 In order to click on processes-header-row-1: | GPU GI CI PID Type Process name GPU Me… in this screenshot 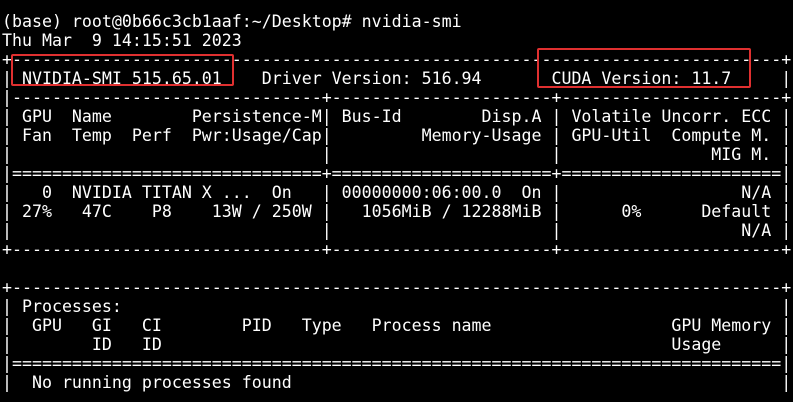, I will do `click(397, 325)`.